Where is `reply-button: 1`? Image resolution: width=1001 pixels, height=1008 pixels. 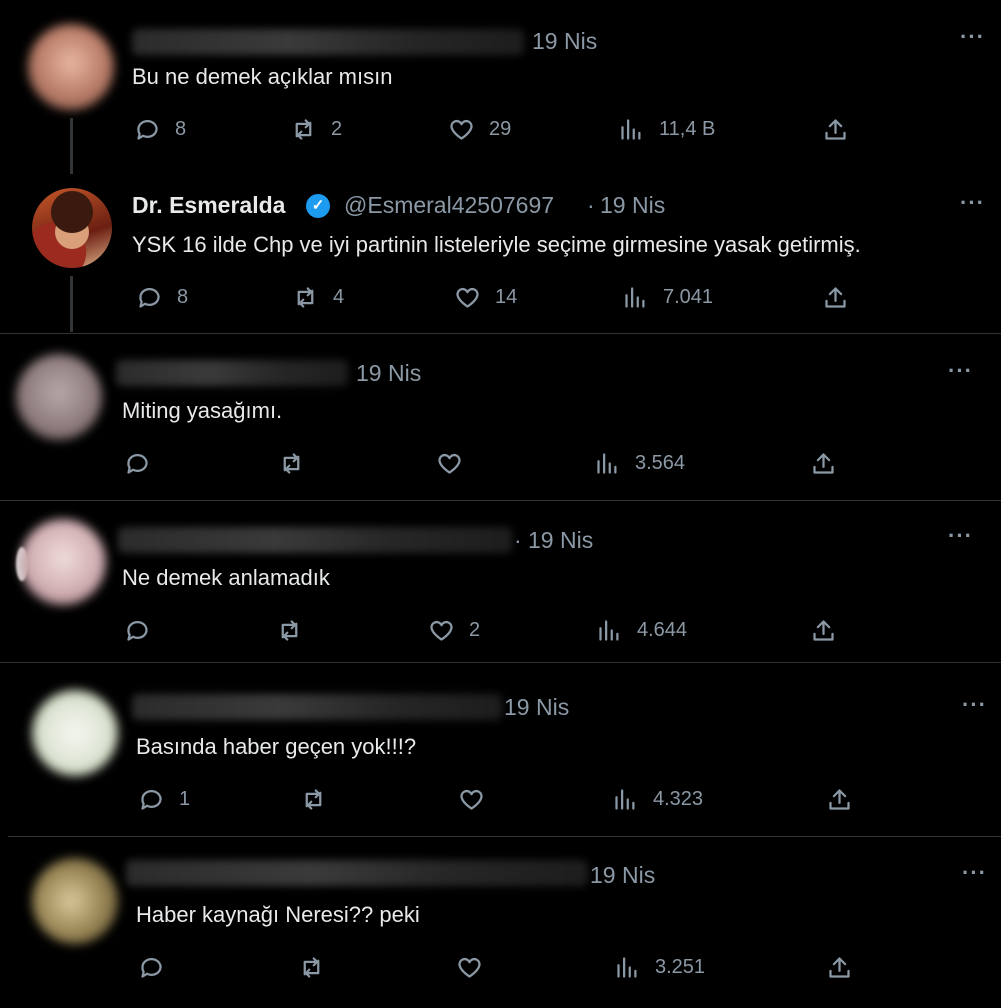 reply-button: 1 is located at coordinates (164, 799).